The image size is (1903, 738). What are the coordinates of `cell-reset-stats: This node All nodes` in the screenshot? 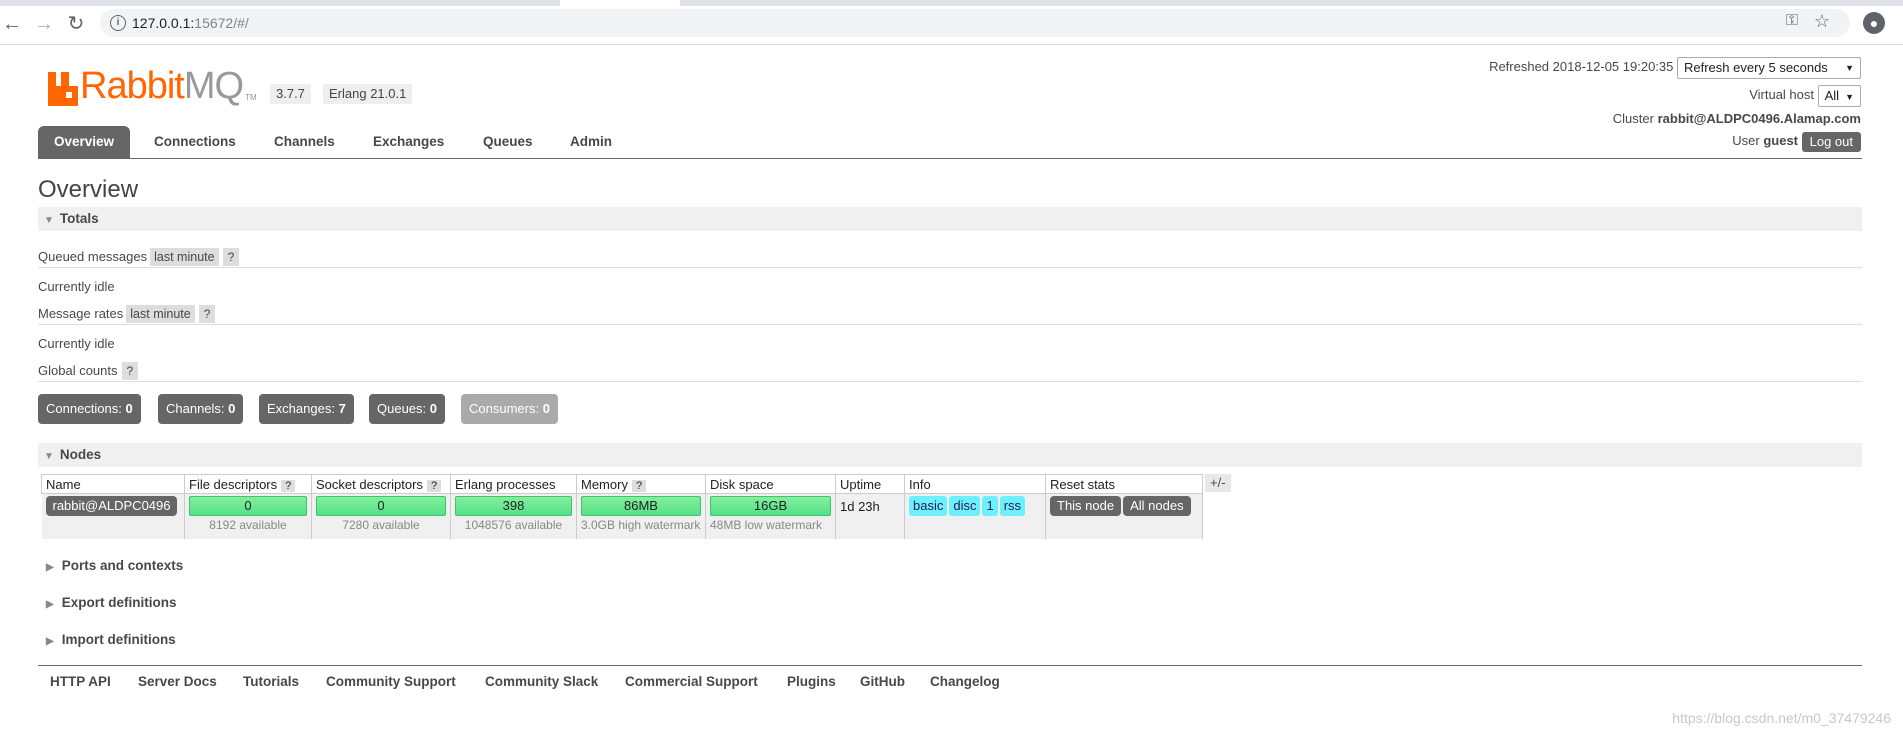 It's located at (1124, 516).